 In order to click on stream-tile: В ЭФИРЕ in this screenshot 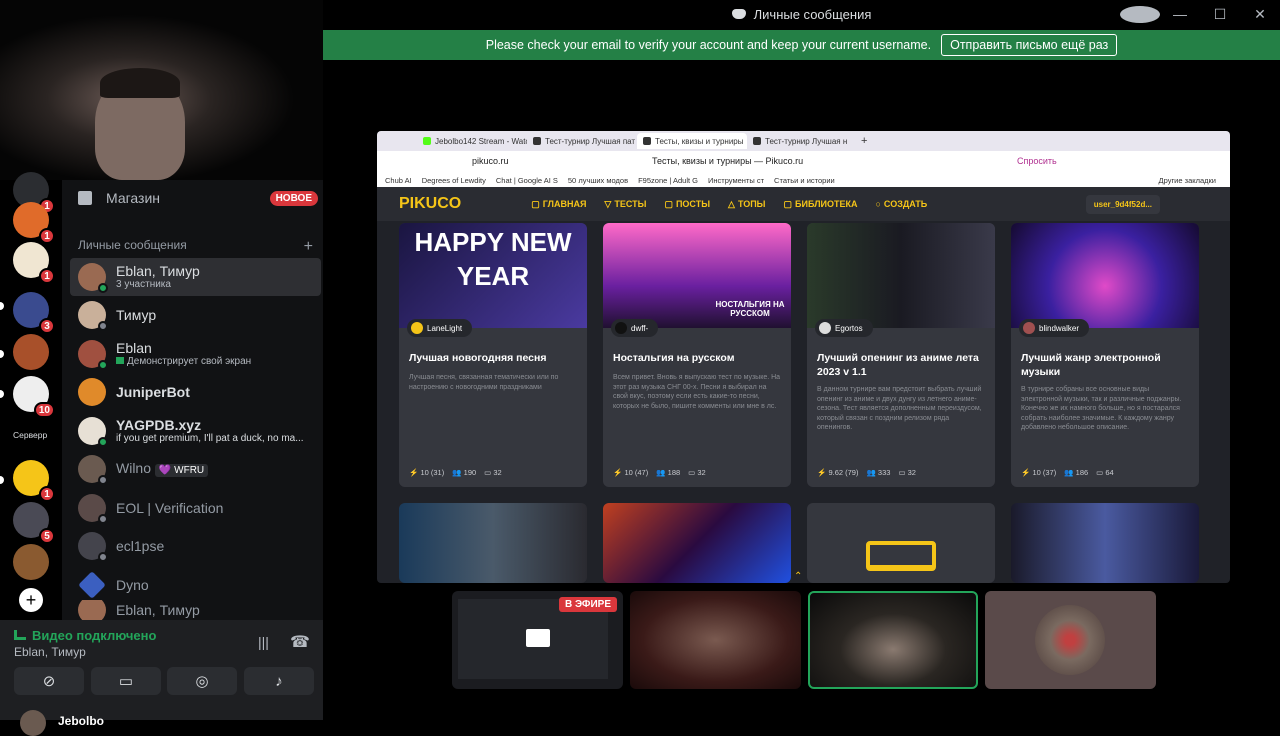, I will do `click(537, 640)`.